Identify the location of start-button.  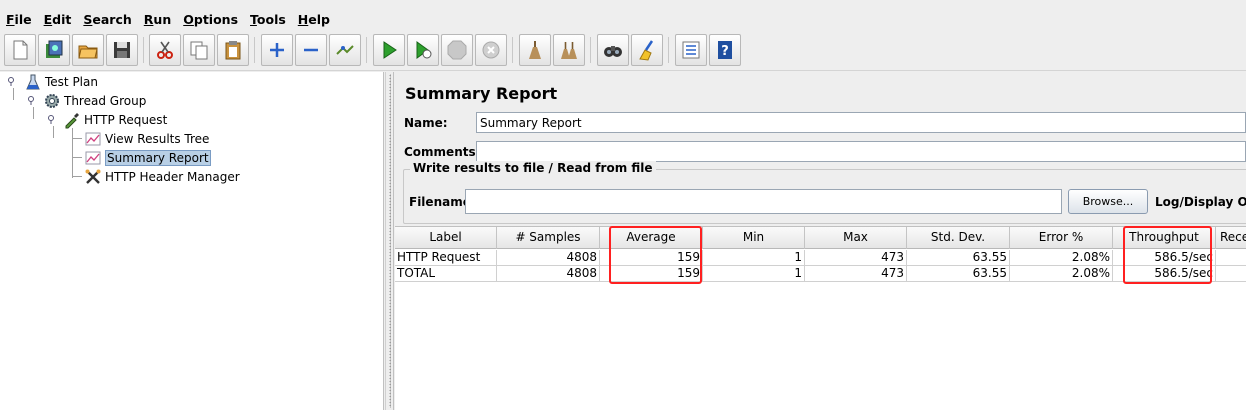
(389, 50).